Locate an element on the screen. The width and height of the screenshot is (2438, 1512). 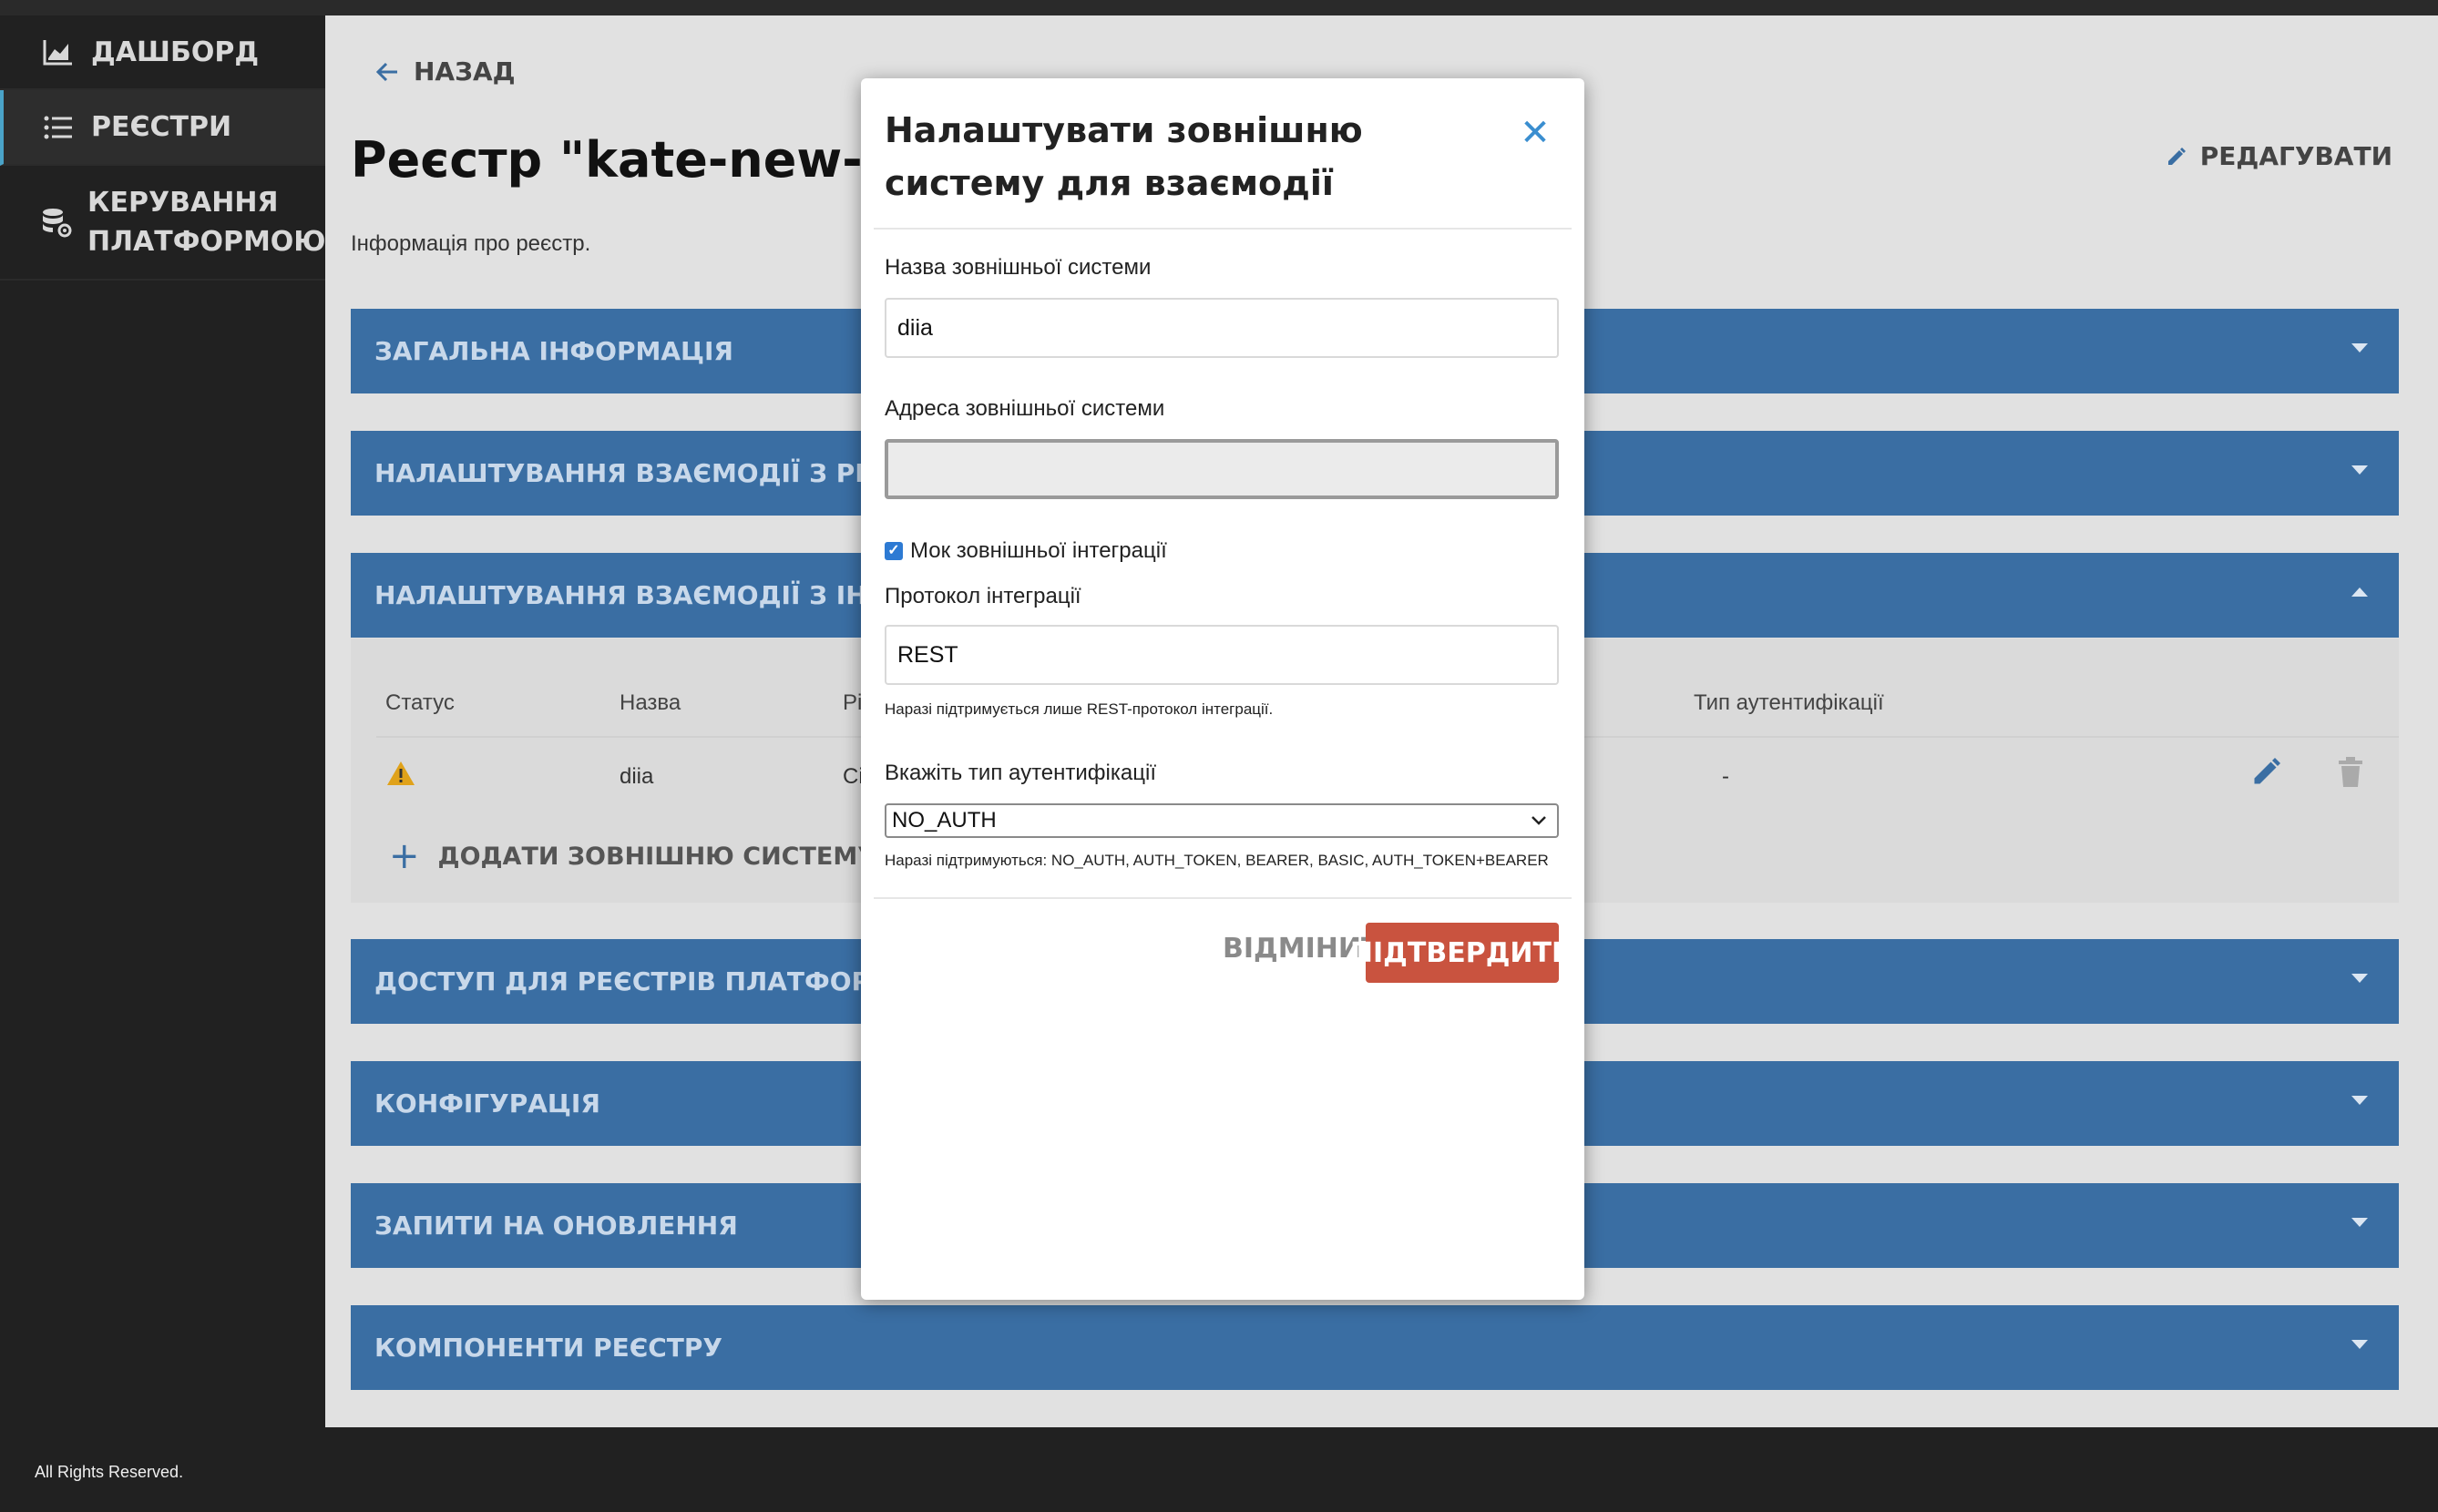
accordion-label: Загальна інформація is located at coordinates (553, 351).